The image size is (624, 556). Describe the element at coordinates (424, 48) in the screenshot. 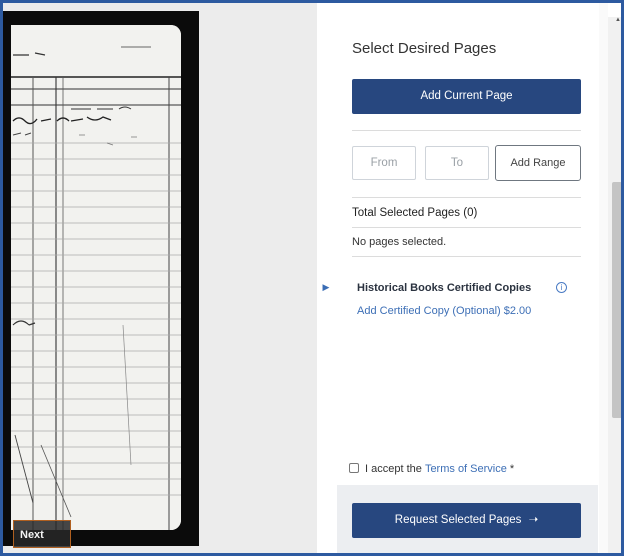

I see `panel-title: Select Desired Pages` at that location.